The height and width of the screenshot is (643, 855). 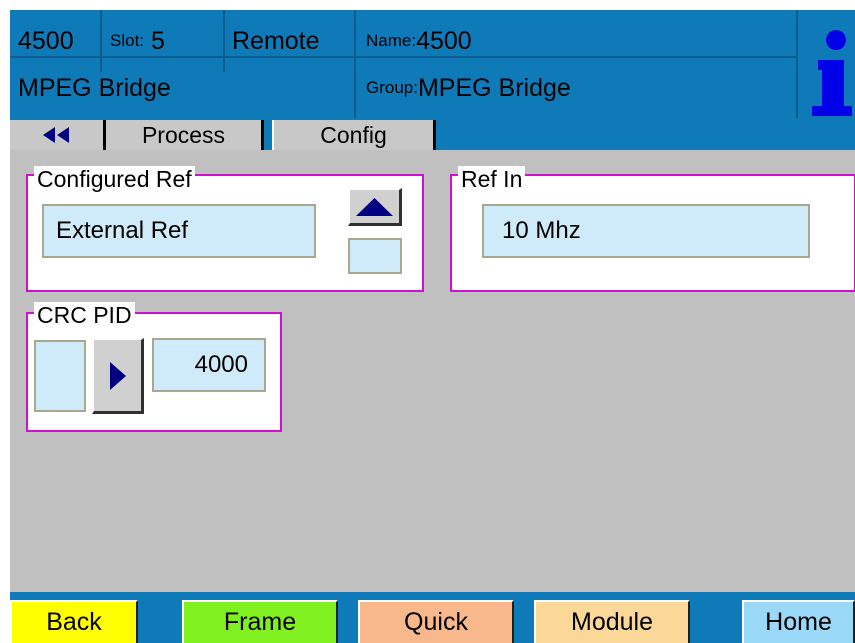 I want to click on name-value: 4500, so click(x=444, y=40).